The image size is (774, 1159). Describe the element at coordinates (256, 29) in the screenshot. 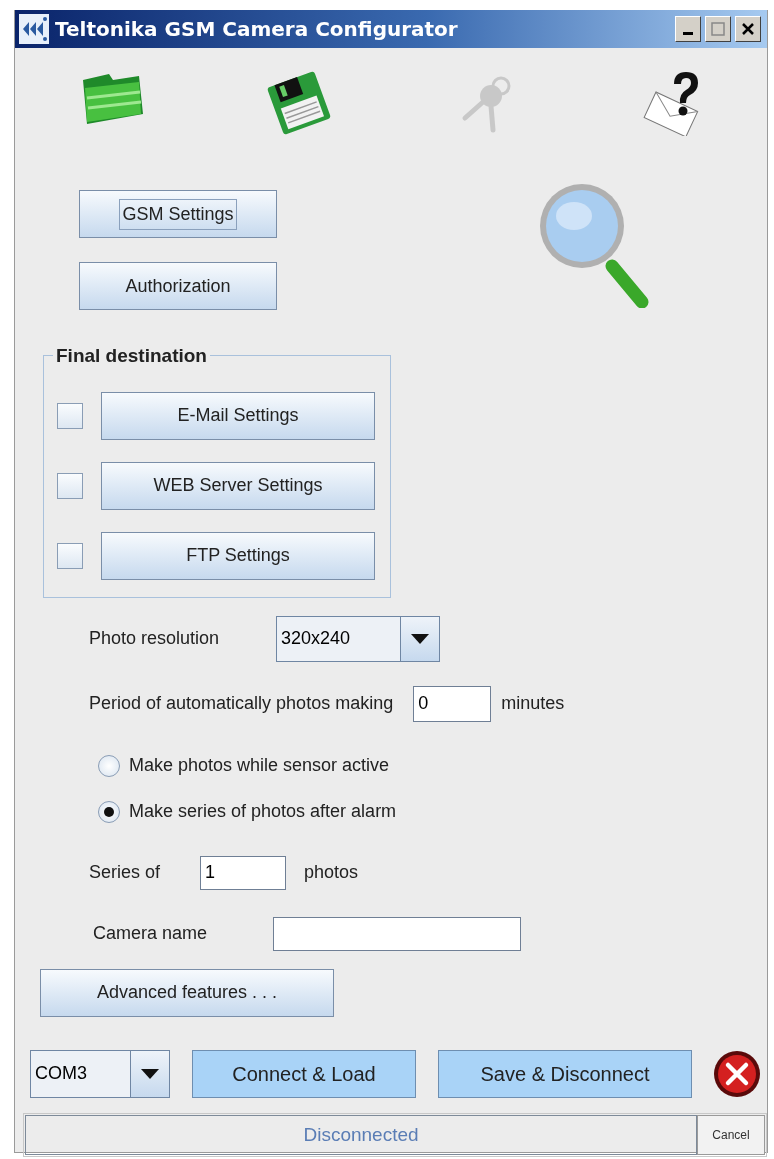

I see `window-title: Teltonika GSM Camera Configurator` at that location.